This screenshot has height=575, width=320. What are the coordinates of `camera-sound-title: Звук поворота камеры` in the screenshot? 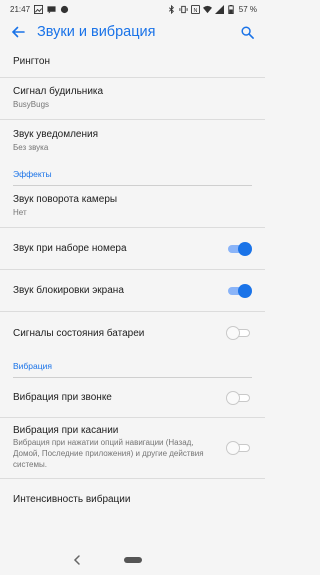 It's located at (65, 200).